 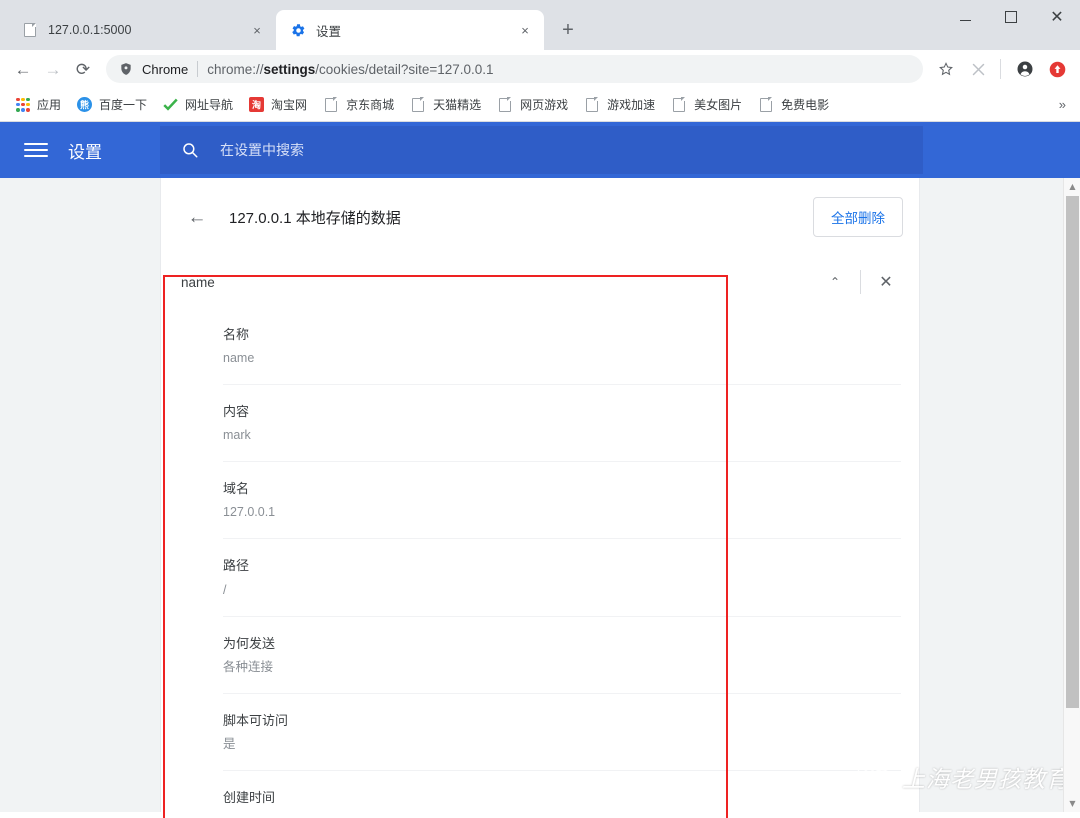 I want to click on taobao-icon: 淘, so click(x=257, y=104).